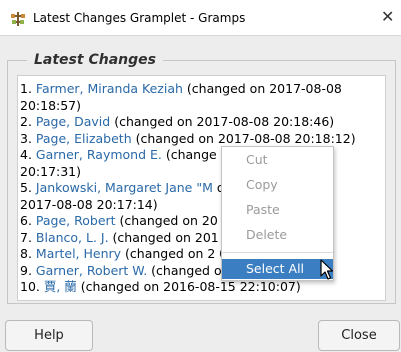 The height and width of the screenshot is (352, 401). I want to click on person-link: Blanco, L. J., so click(72, 237).